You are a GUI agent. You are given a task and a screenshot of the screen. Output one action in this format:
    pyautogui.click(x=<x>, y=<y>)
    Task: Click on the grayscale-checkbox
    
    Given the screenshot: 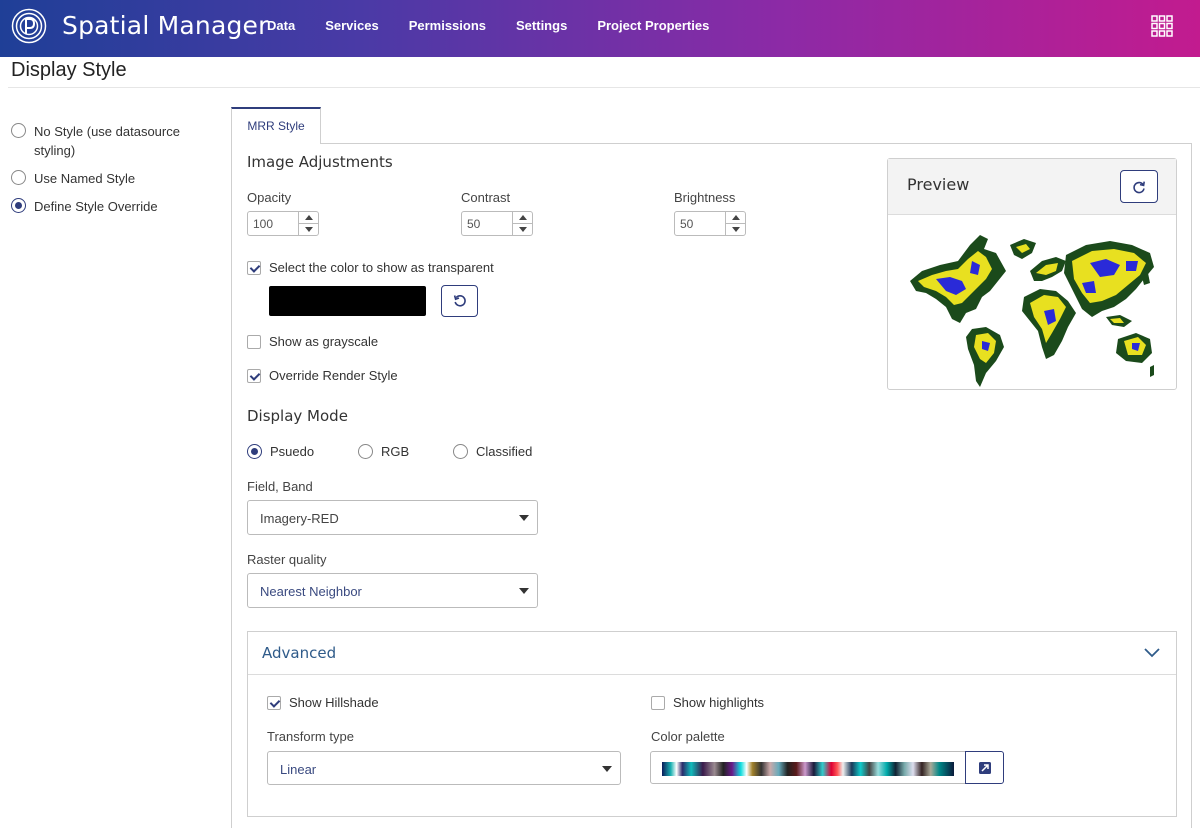 What is the action you would take?
    pyautogui.click(x=254, y=341)
    